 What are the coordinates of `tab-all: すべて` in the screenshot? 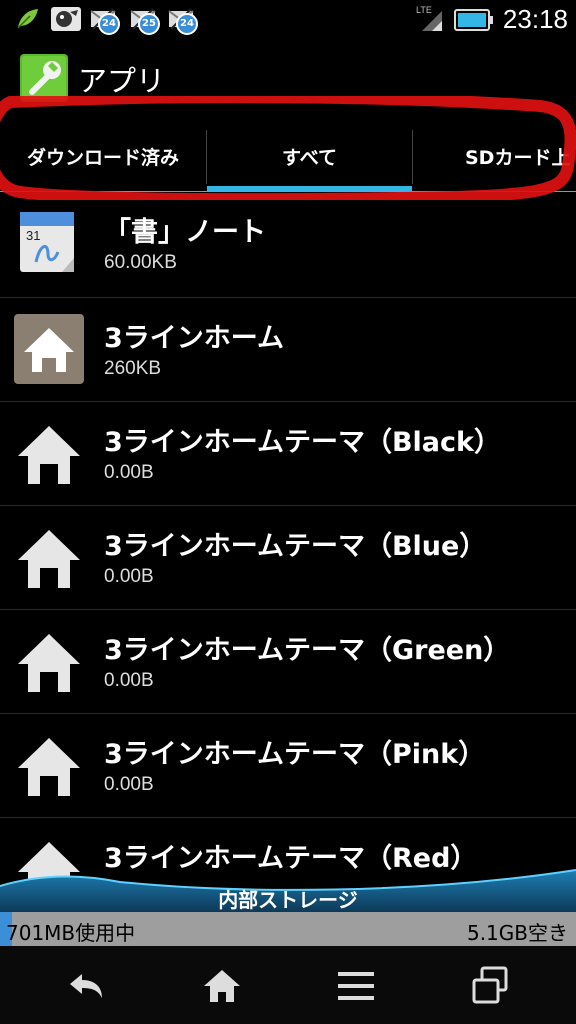 It's located at (309, 156).